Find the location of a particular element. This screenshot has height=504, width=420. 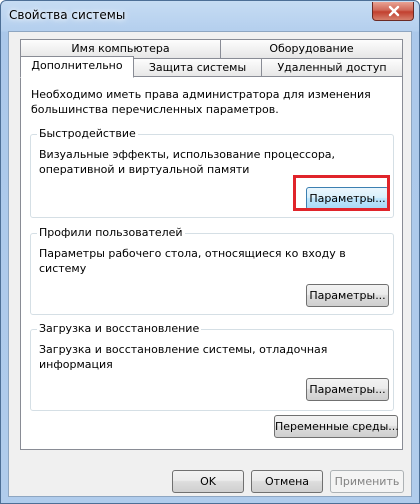

tab-label: Защита системы is located at coordinates (197, 67).